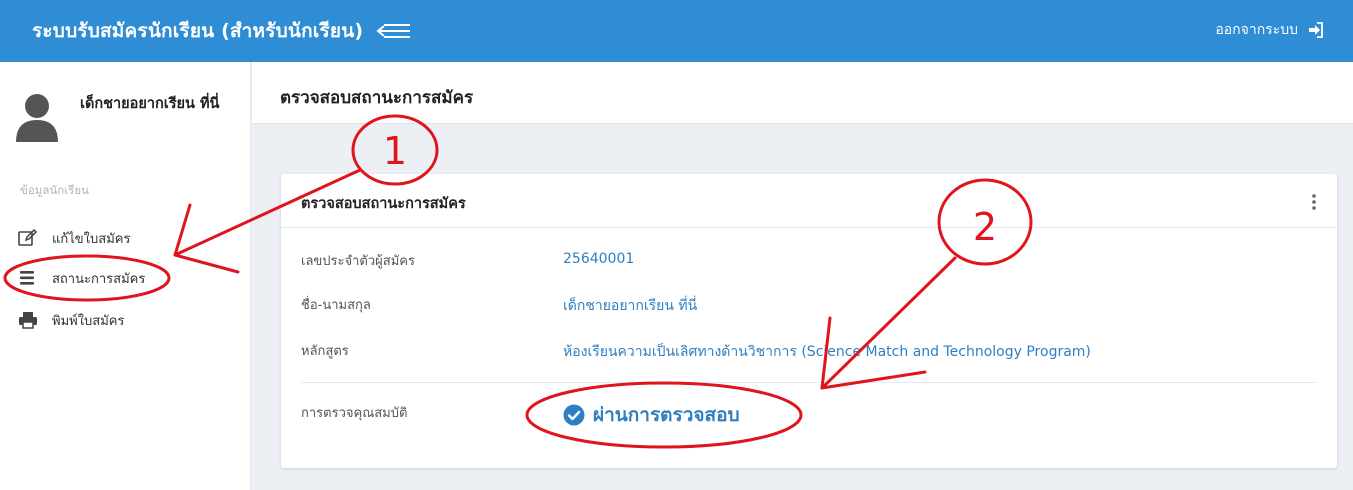 The width and height of the screenshot is (1353, 490). I want to click on sidebar-section-label: ข้อมูลนักเรียน, so click(54, 190).